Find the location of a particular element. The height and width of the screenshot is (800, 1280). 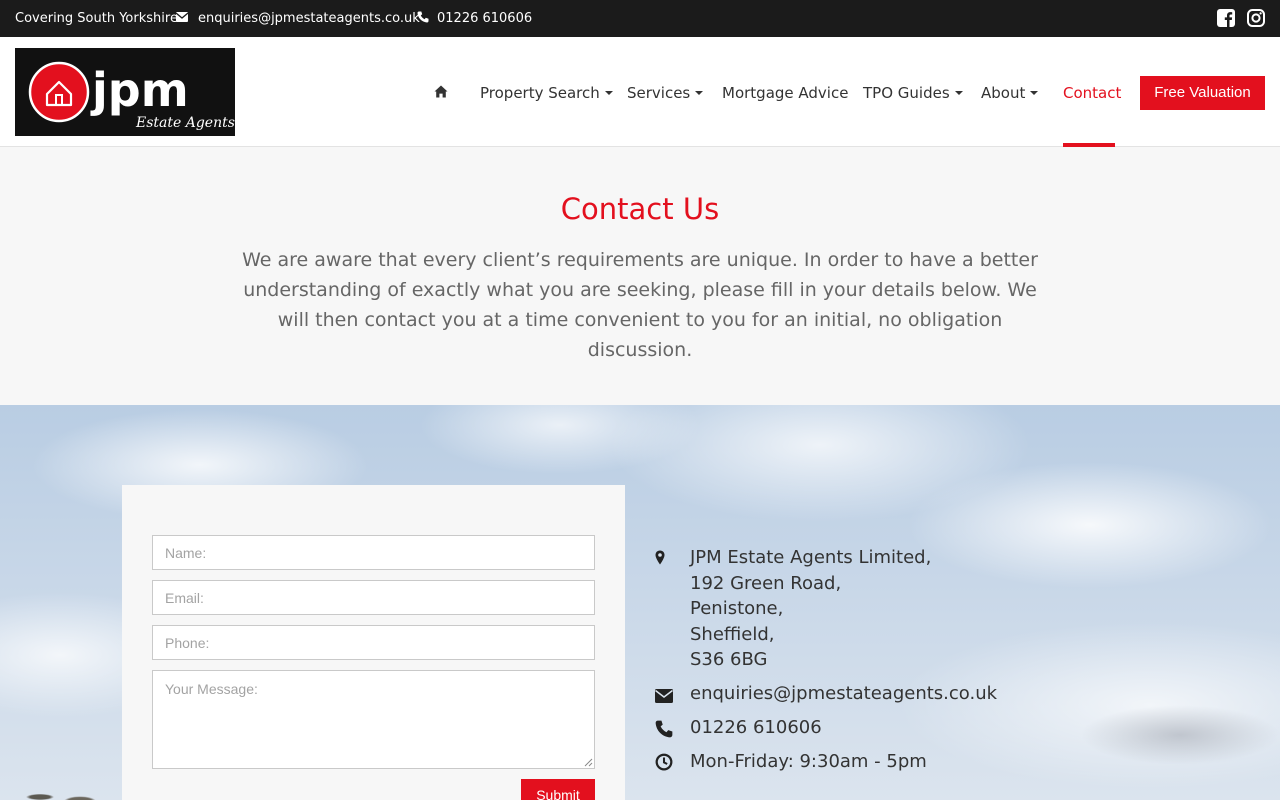

map-marker-icon is located at coordinates (660, 557).